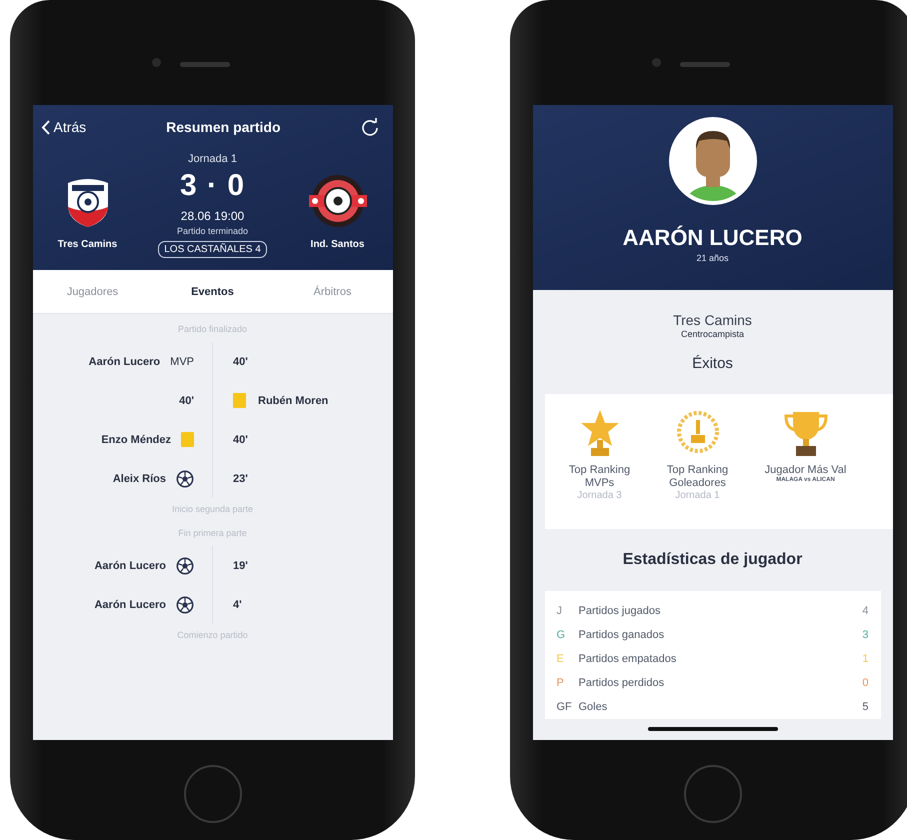 Image resolution: width=907 pixels, height=840 pixels. I want to click on event-minute: 19', so click(240, 566).